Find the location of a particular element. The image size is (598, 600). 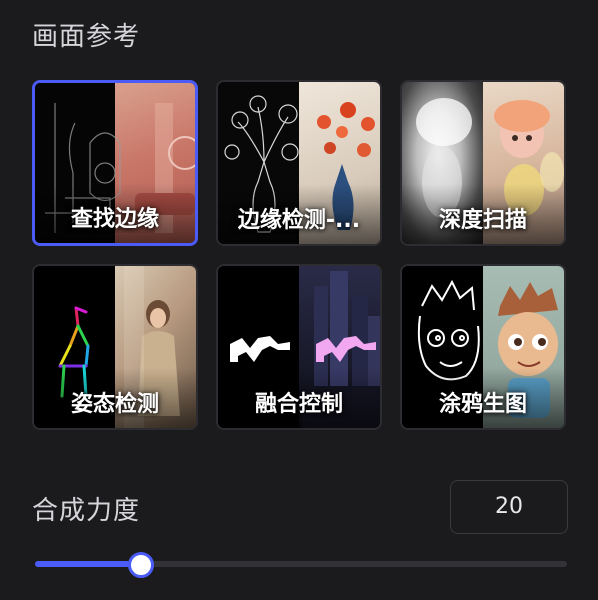

slider-fill is located at coordinates (88, 564).